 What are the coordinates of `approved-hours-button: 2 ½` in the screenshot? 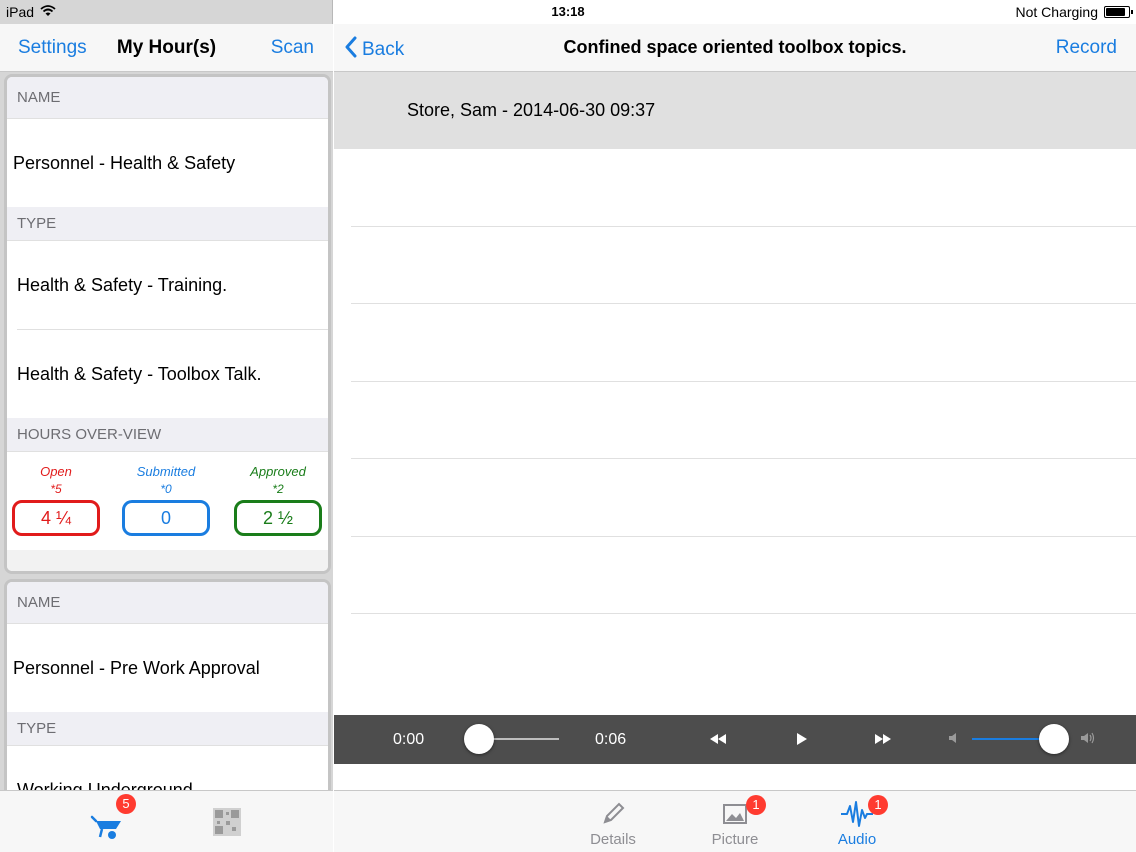 It's located at (278, 518).